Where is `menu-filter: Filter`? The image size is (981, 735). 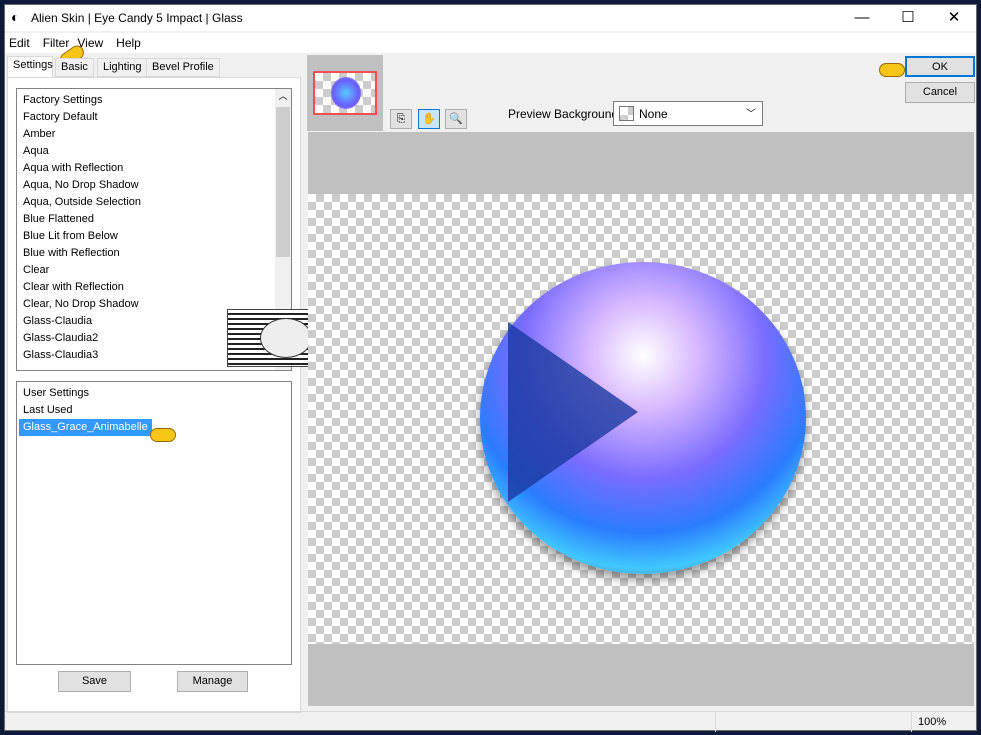
menu-filter: Filter is located at coordinates (56, 41).